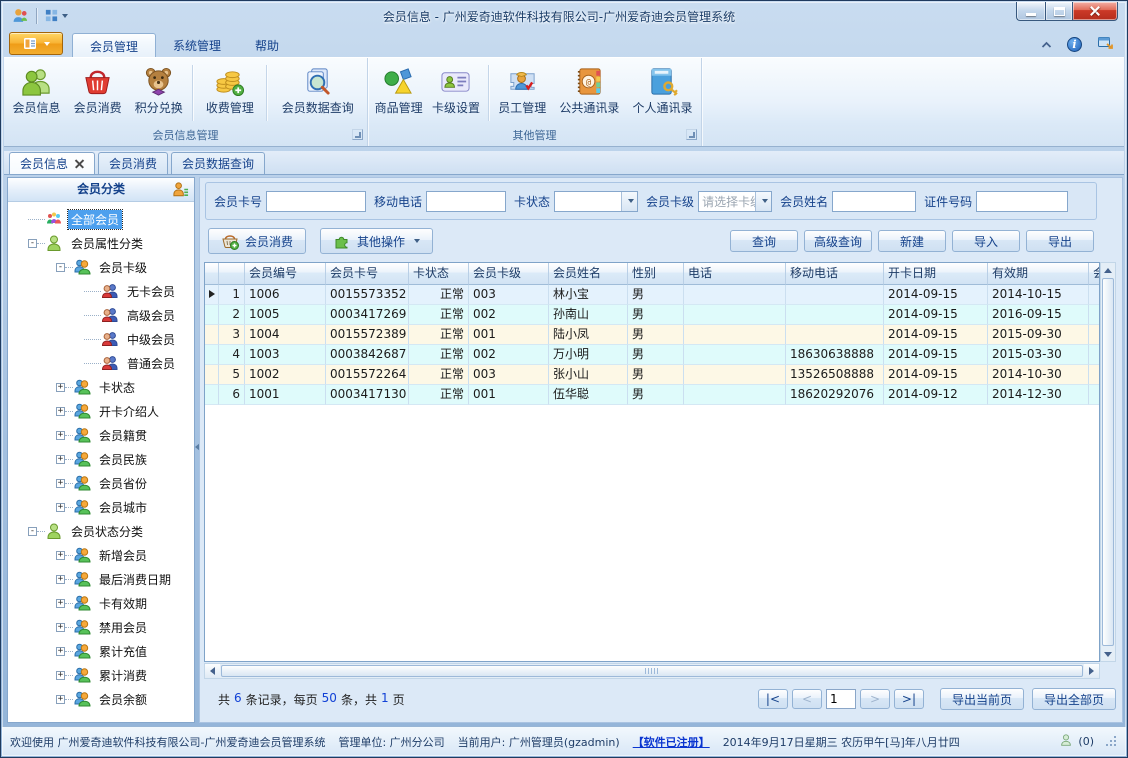 The image size is (1128, 758). I want to click on collapse-ribbon-icon, so click(1046, 45).